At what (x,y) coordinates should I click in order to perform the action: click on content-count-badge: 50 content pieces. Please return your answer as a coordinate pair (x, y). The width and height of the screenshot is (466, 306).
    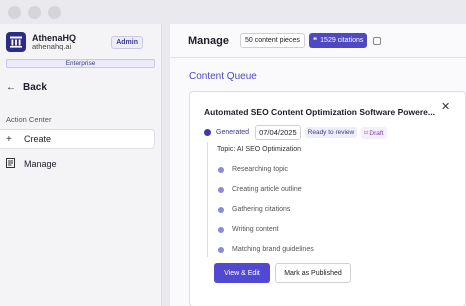
    Looking at the image, I should click on (272, 40).